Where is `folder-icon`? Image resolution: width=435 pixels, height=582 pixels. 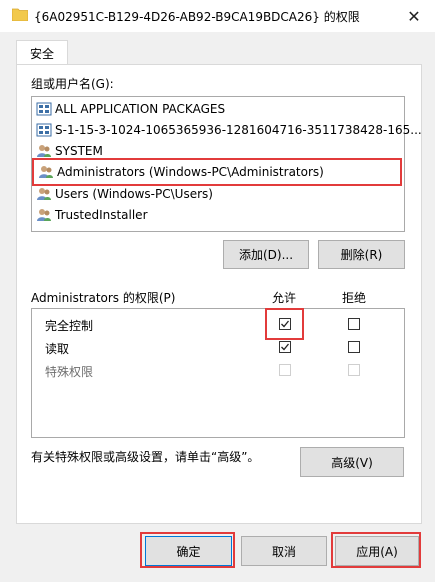
folder-icon is located at coordinates (20, 14).